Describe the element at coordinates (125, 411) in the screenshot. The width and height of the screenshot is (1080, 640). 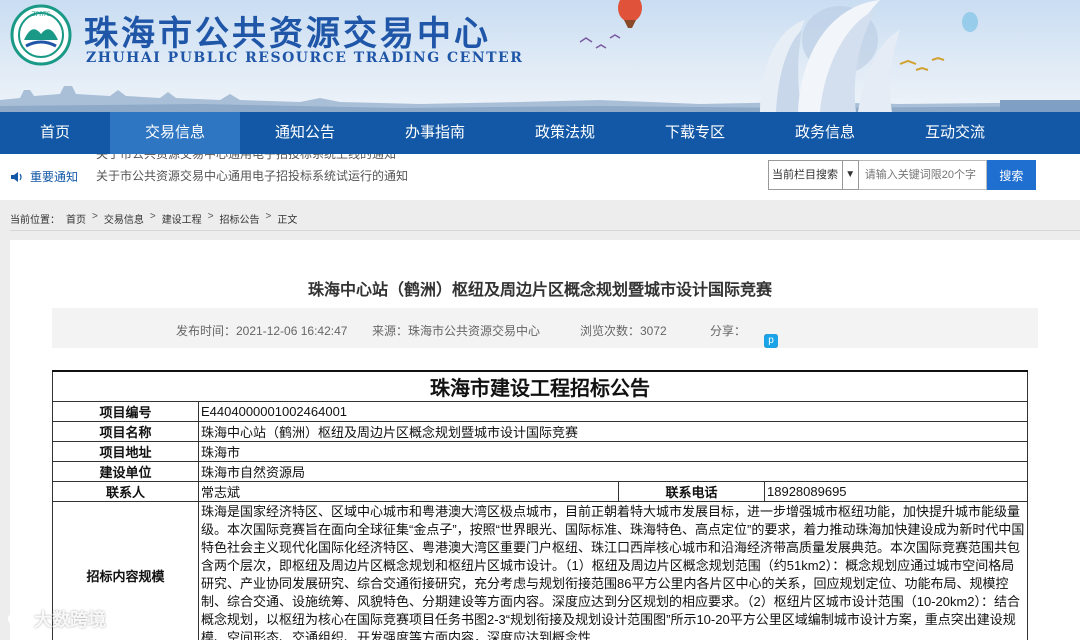
I see `row-label: 项目编号` at that location.